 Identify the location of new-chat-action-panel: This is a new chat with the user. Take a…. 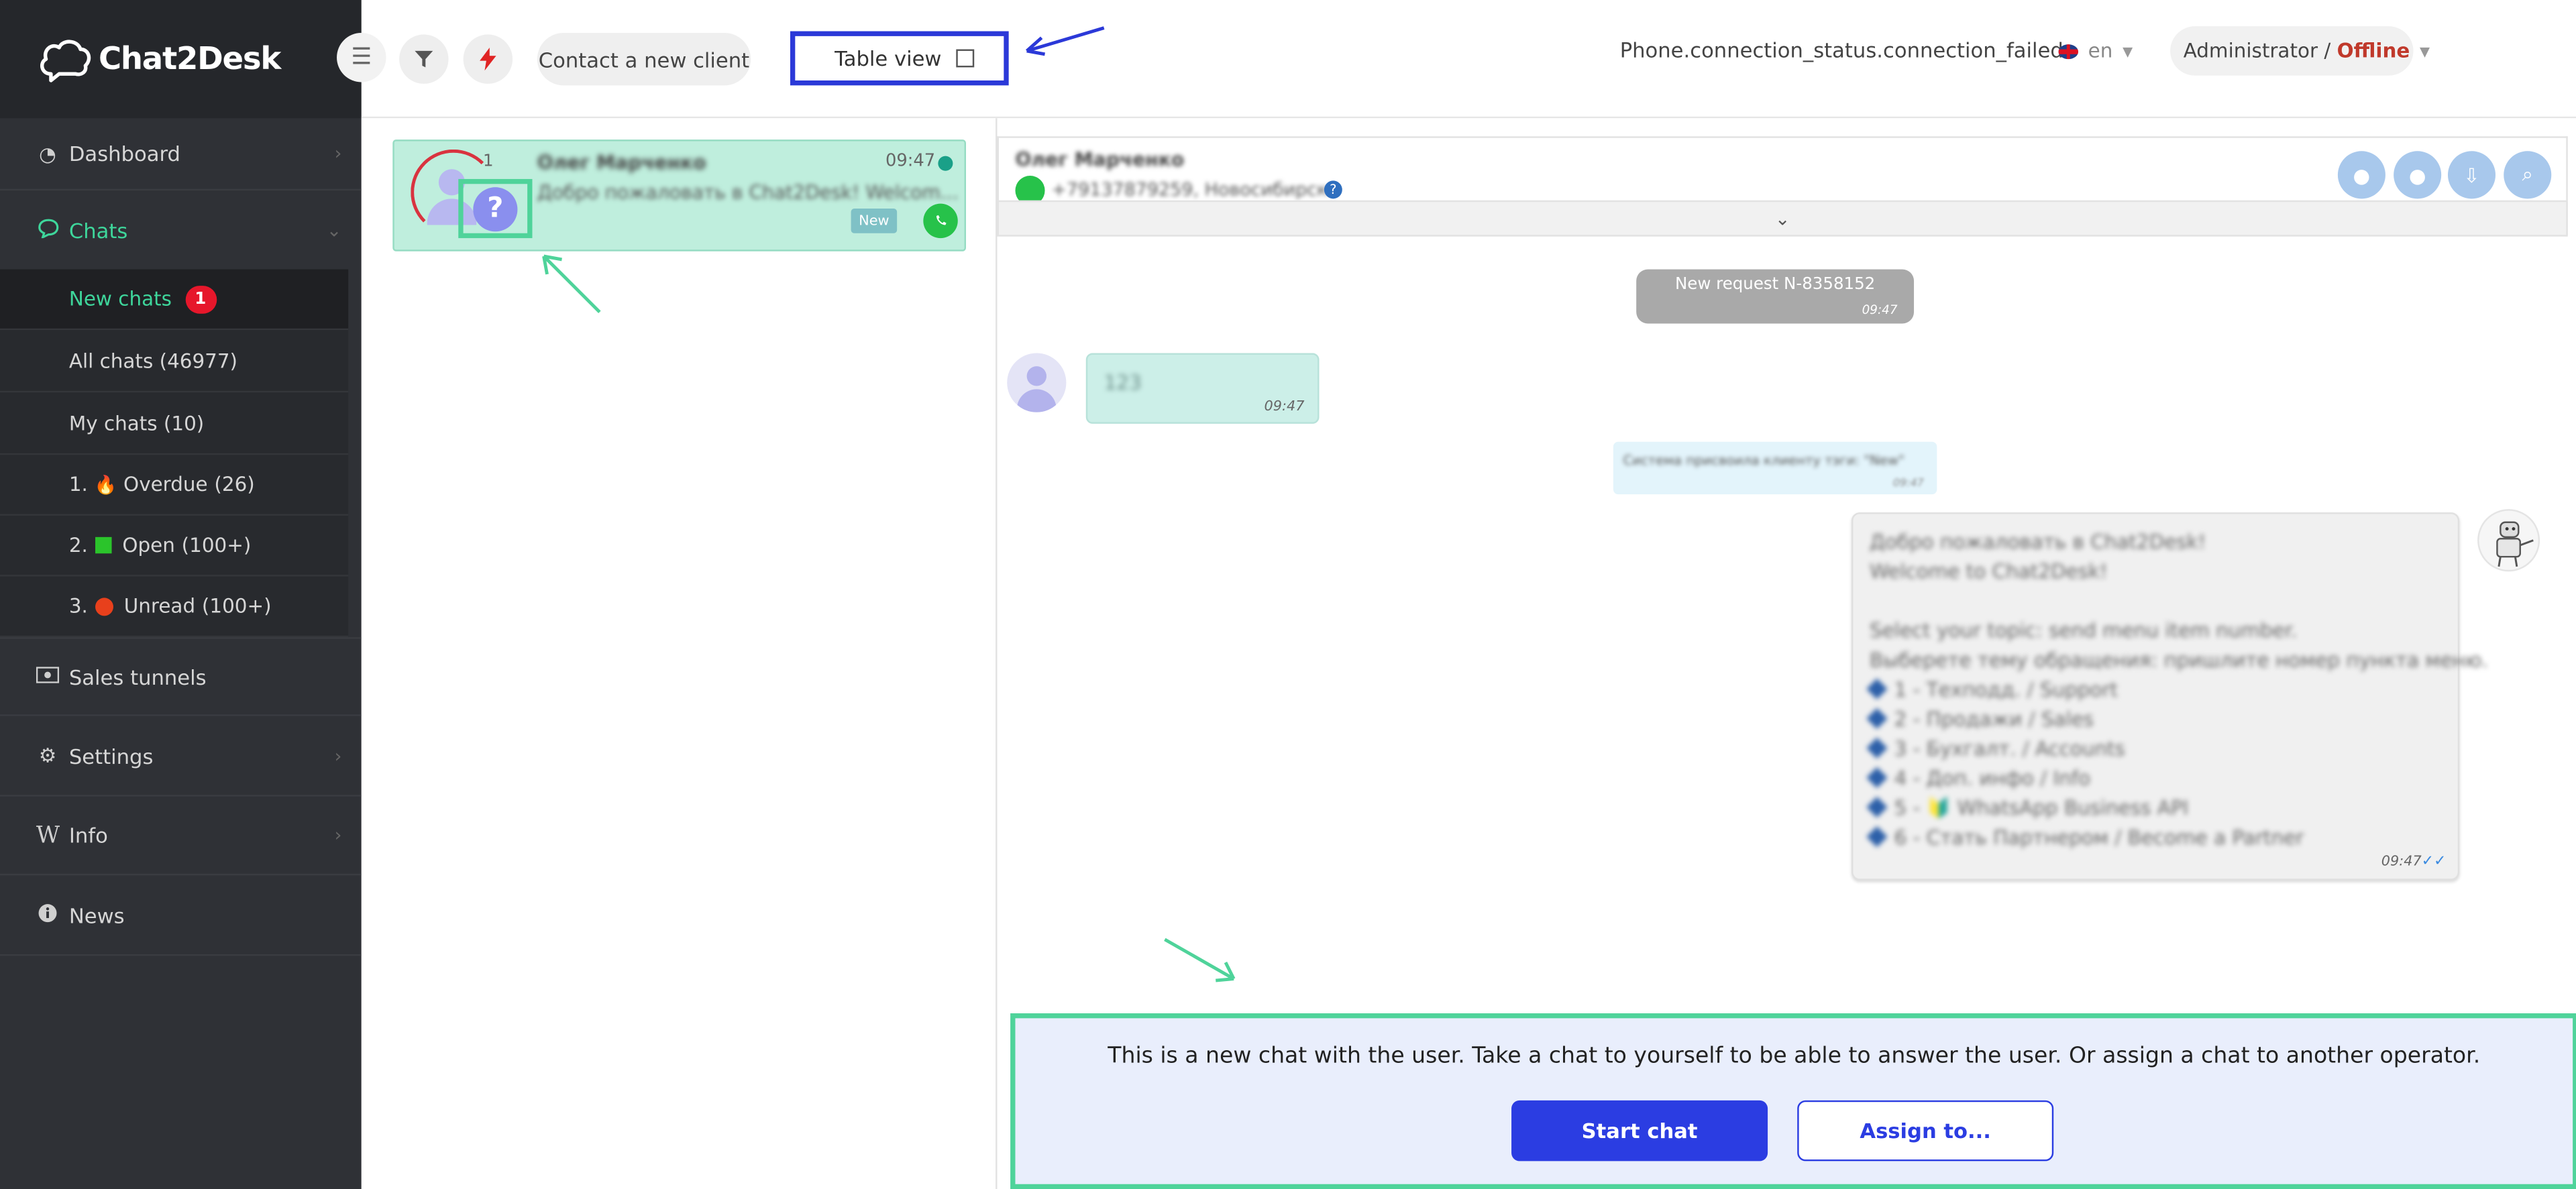
(1793, 1101).